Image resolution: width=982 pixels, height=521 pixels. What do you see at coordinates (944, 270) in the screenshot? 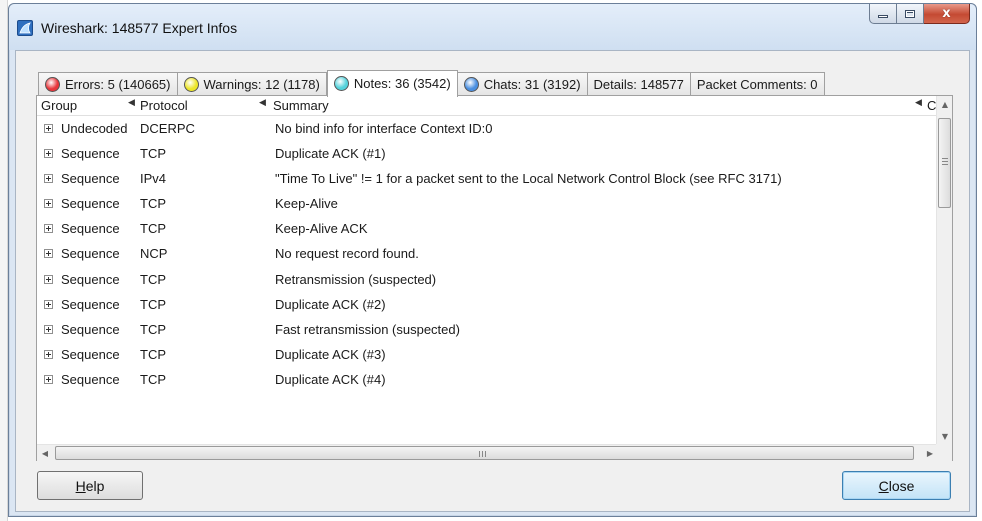
I see `vertical-scrollbar: ▲ ▼` at bounding box center [944, 270].